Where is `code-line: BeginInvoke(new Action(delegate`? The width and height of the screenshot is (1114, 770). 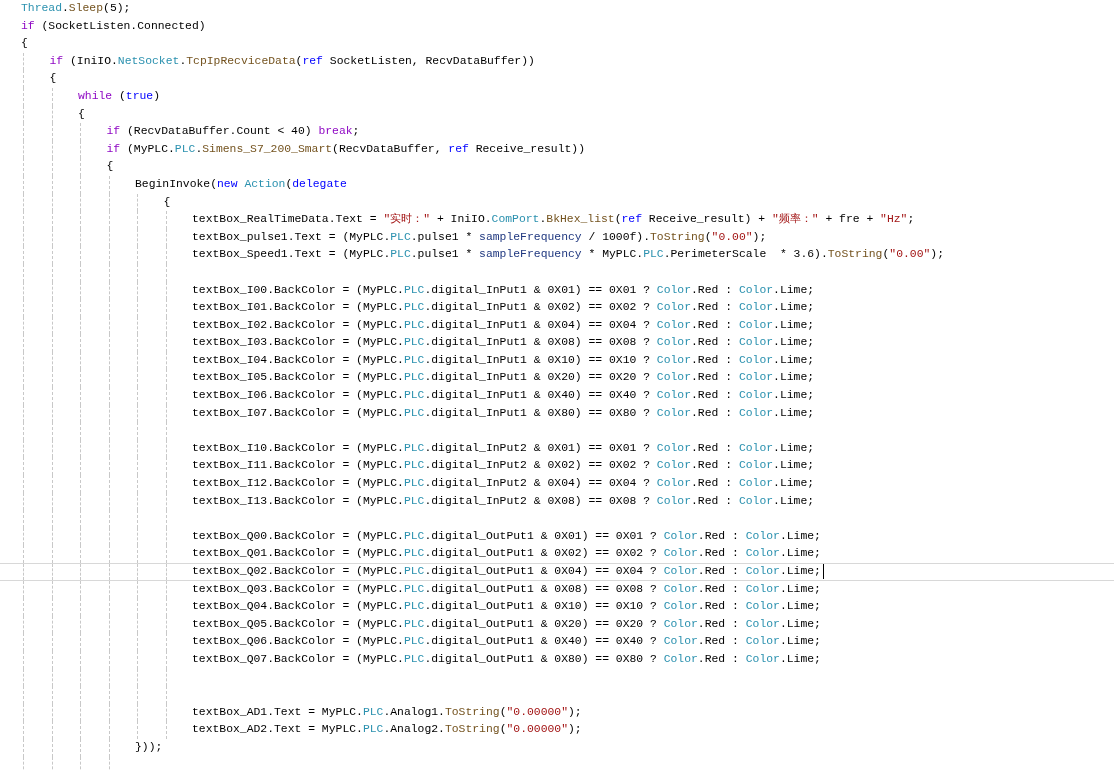
code-line: BeginInvoke(new Action(delegate is located at coordinates (241, 184).